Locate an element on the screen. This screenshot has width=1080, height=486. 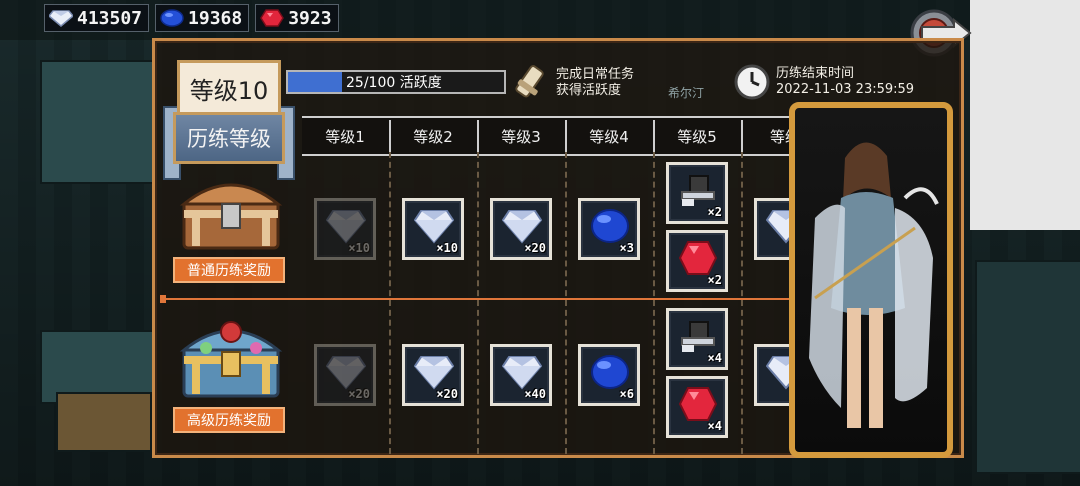
bg-board is located at coordinates (104, 422).